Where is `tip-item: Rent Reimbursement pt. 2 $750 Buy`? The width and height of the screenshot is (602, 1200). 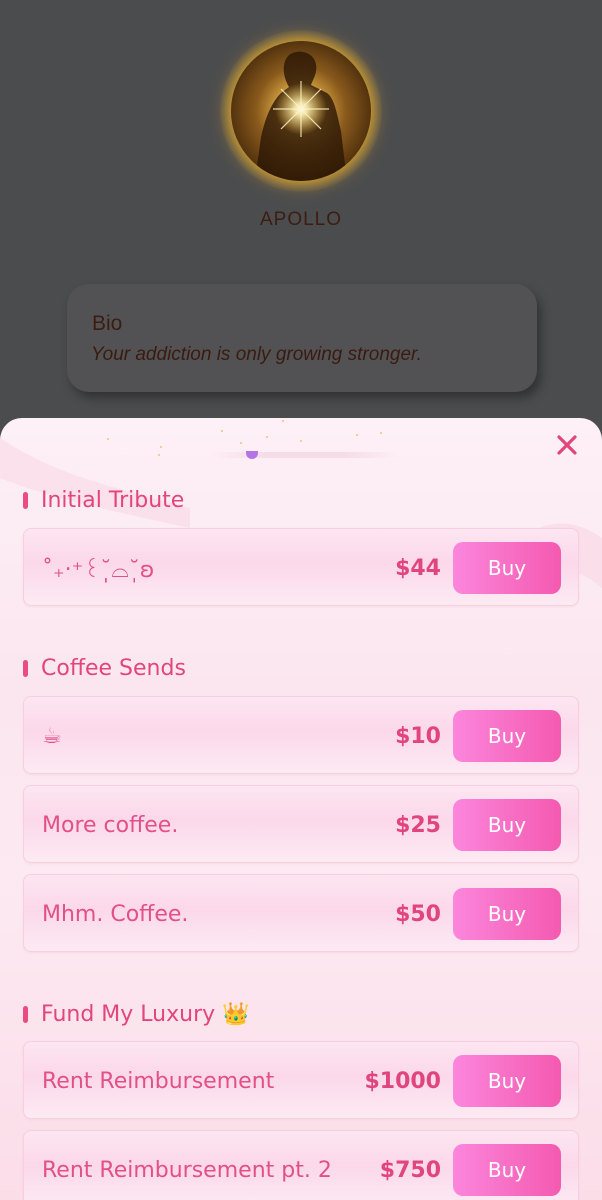 tip-item: Rent Reimbursement pt. 2 $750 Buy is located at coordinates (301, 1165).